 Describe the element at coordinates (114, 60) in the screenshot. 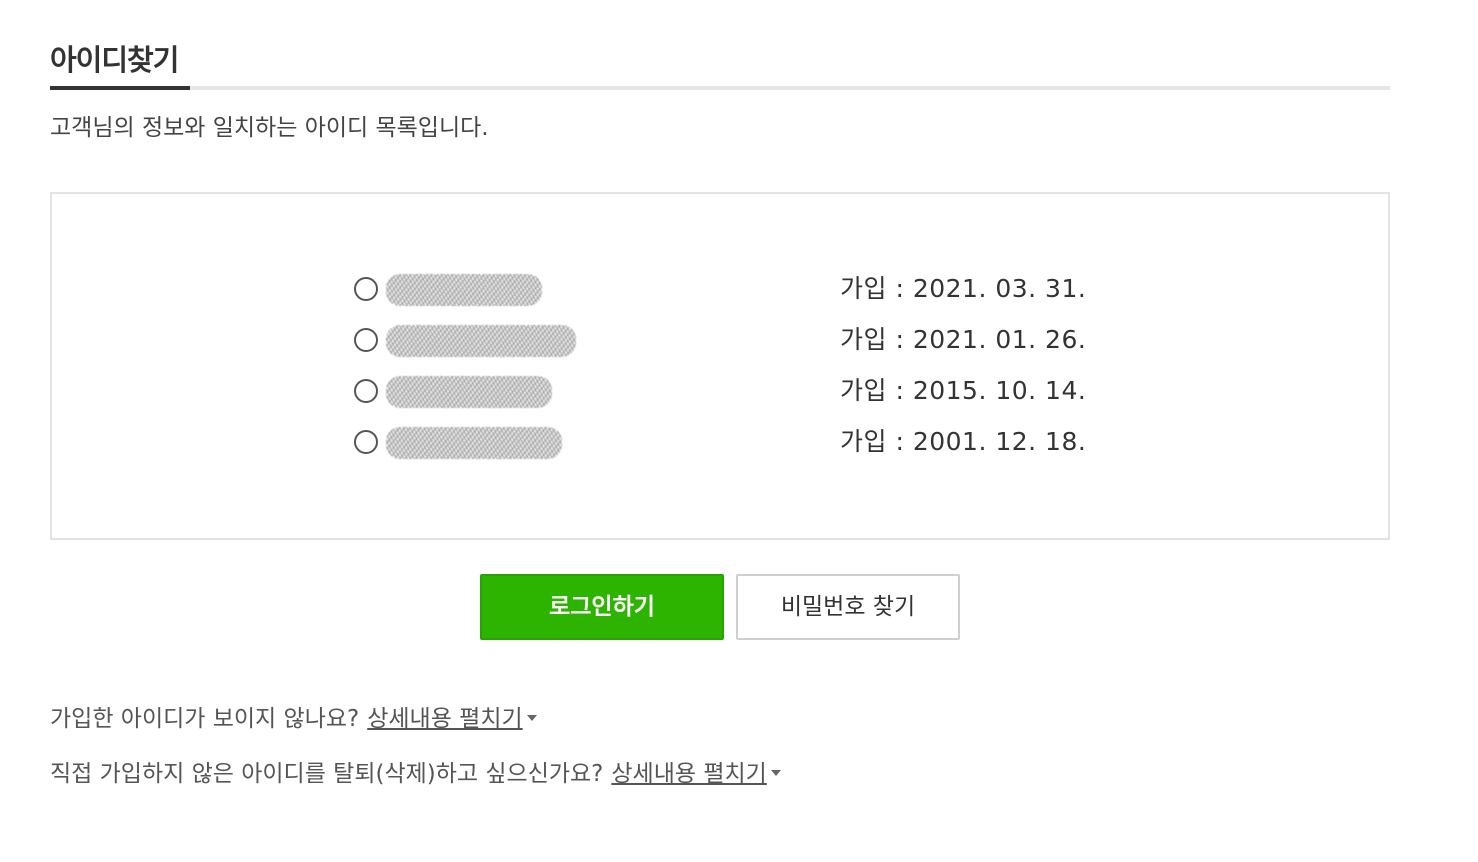

I see `page-title: 아이디찾기` at that location.